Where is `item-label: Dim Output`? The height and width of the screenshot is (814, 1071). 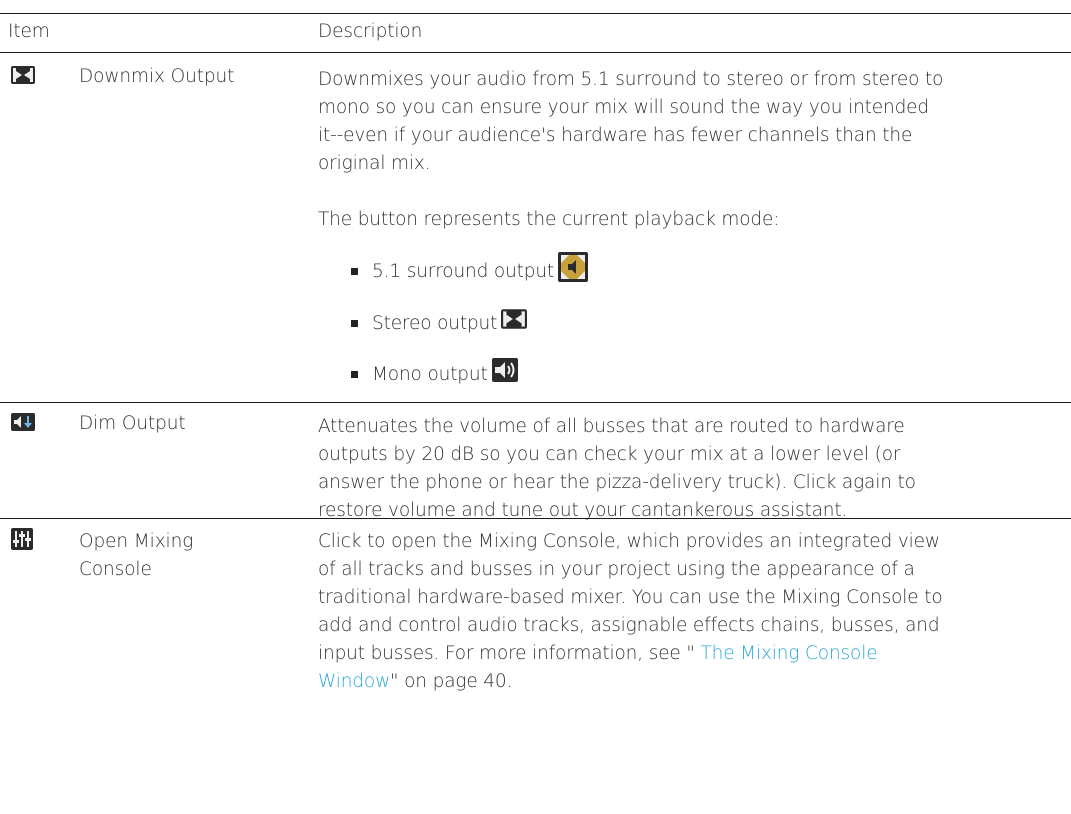 item-label: Dim Output is located at coordinates (132, 423).